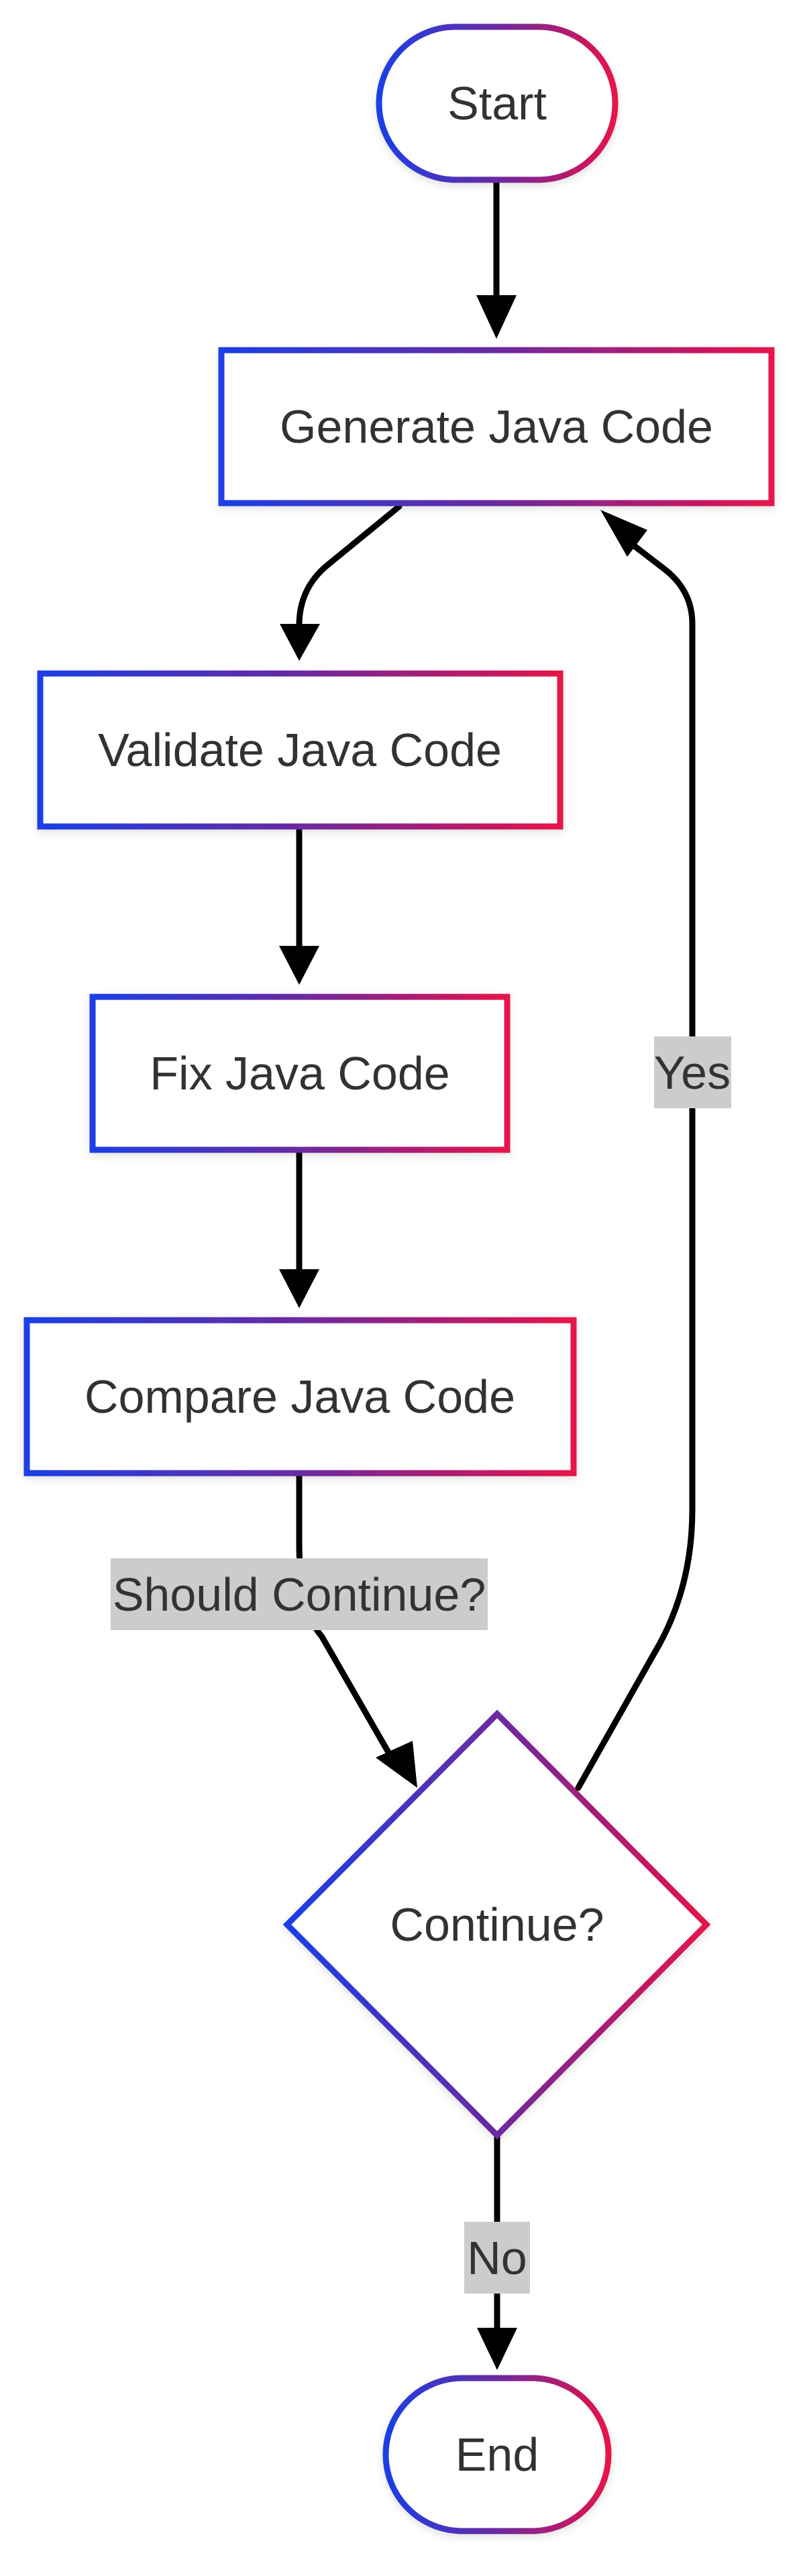 Image resolution: width=803 pixels, height=2576 pixels. I want to click on node-end: End, so click(497, 2454).